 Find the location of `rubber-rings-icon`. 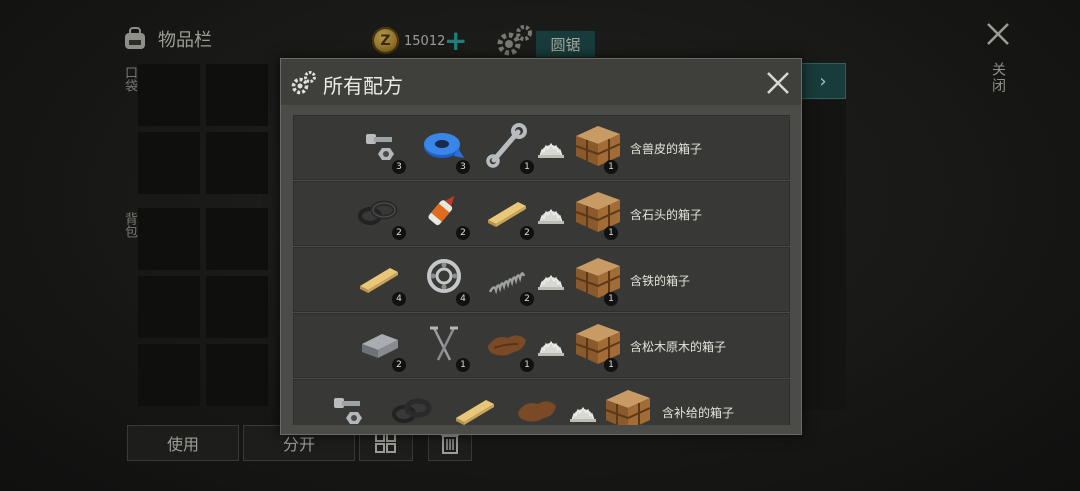

rubber-rings-icon is located at coordinates (413, 405).